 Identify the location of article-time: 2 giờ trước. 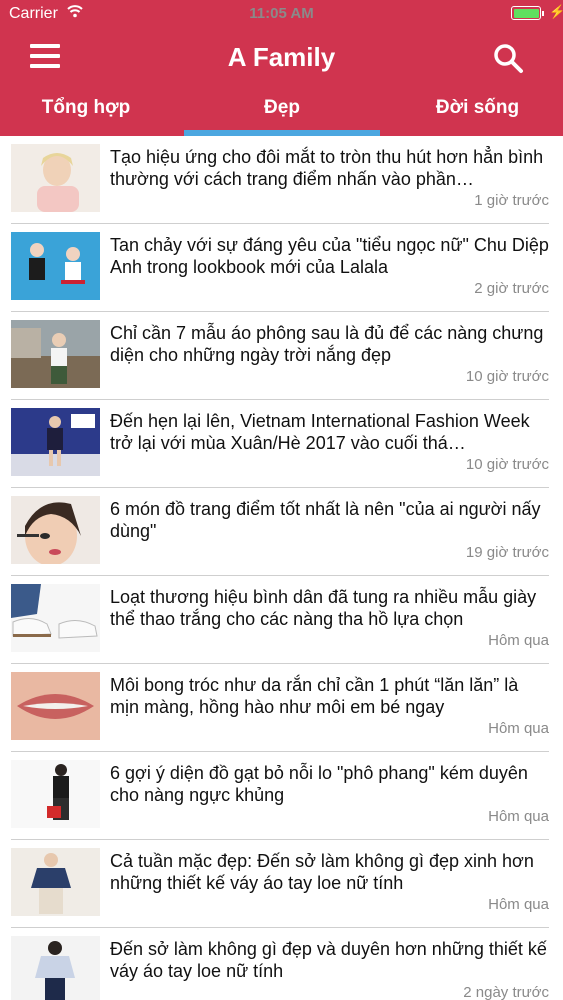
(511, 288).